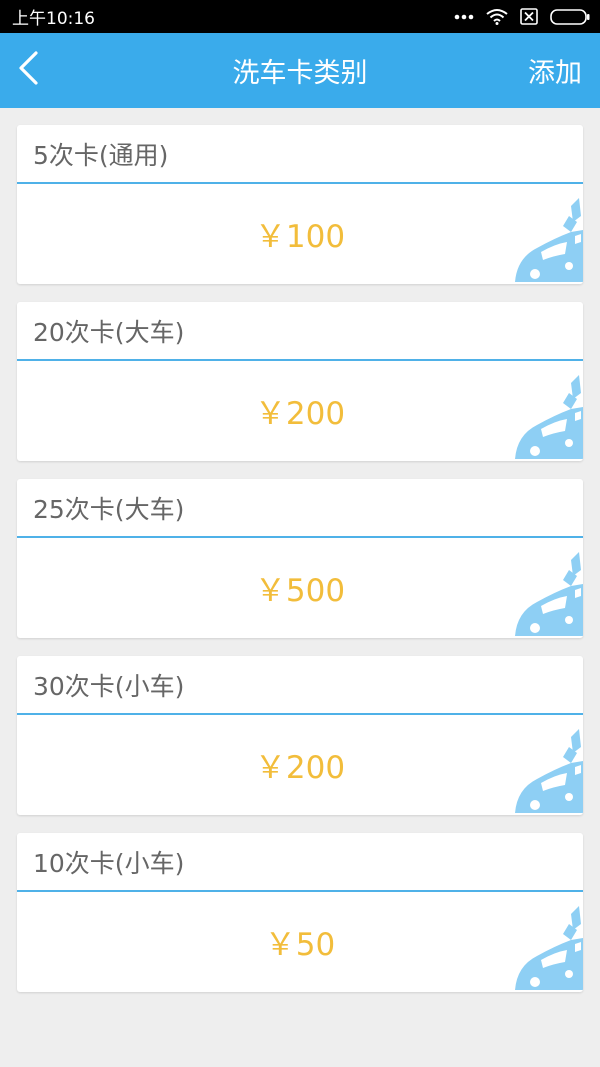  What do you see at coordinates (464, 17) in the screenshot?
I see `more-dots-icon` at bounding box center [464, 17].